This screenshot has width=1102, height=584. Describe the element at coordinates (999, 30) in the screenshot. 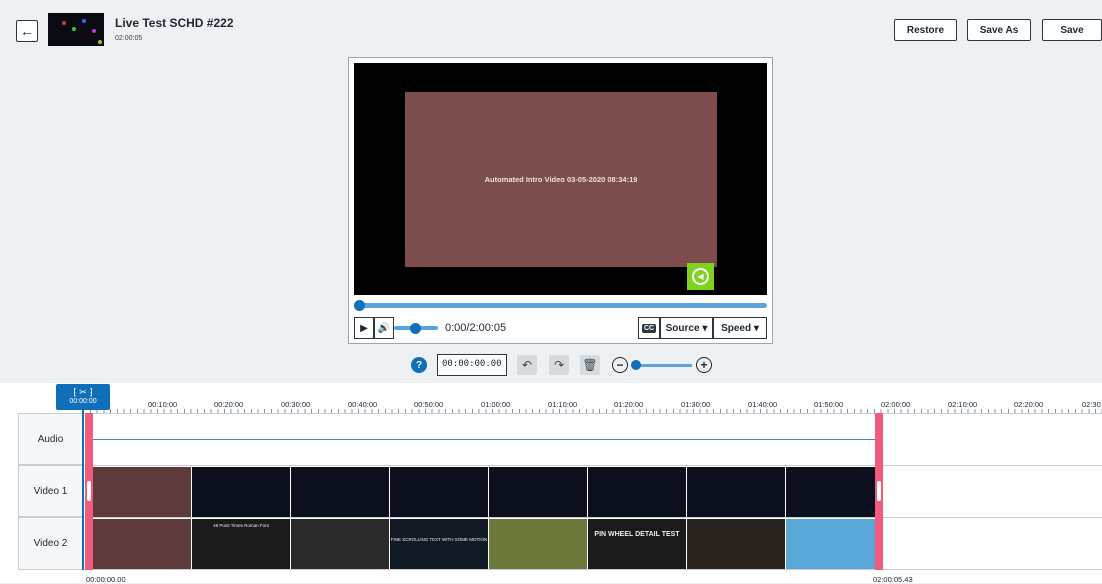

I see `save-as-button: Save As` at that location.